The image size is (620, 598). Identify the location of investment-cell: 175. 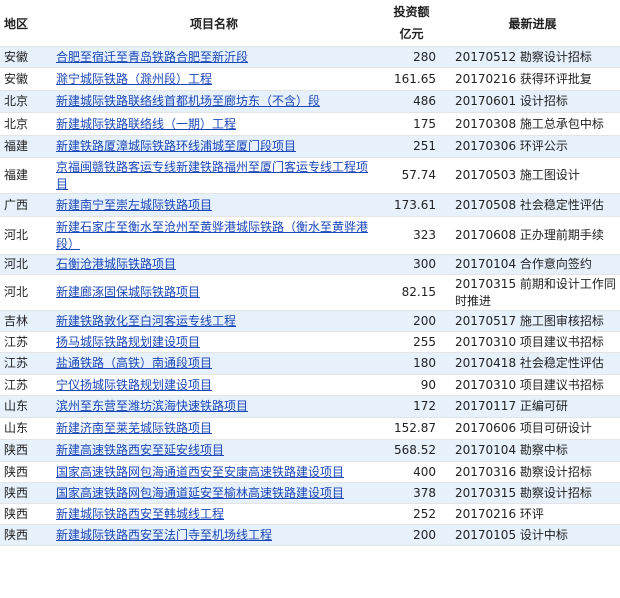
(411, 124).